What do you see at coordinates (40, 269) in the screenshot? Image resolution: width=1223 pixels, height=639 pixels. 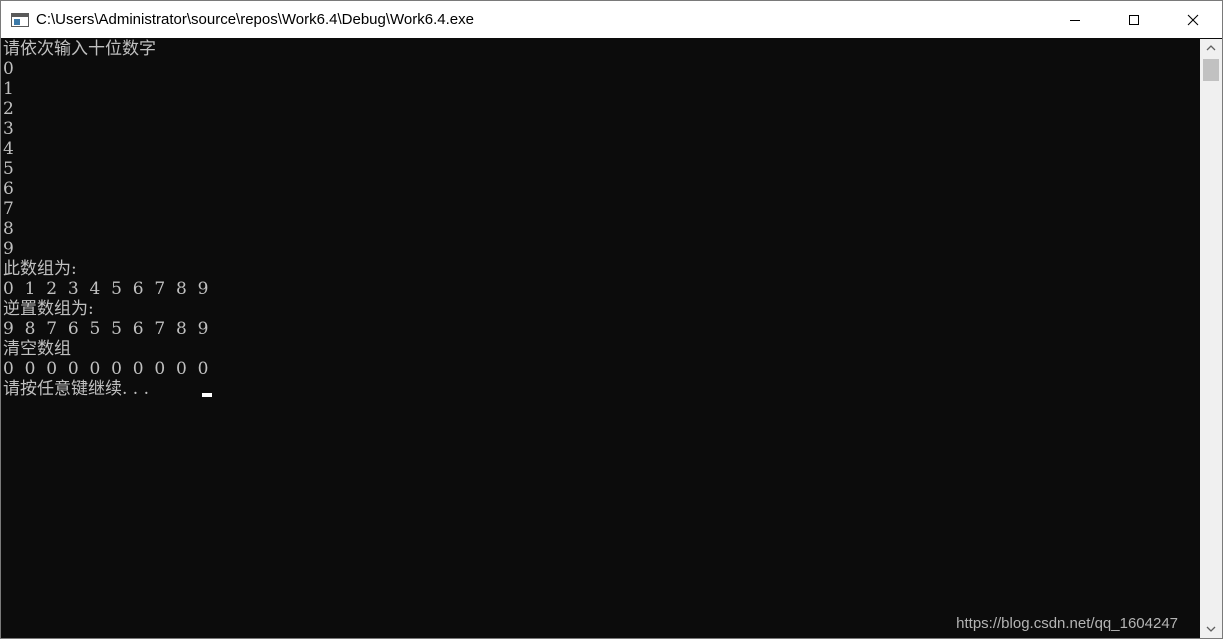 I see `console-line: 此数组为:` at bounding box center [40, 269].